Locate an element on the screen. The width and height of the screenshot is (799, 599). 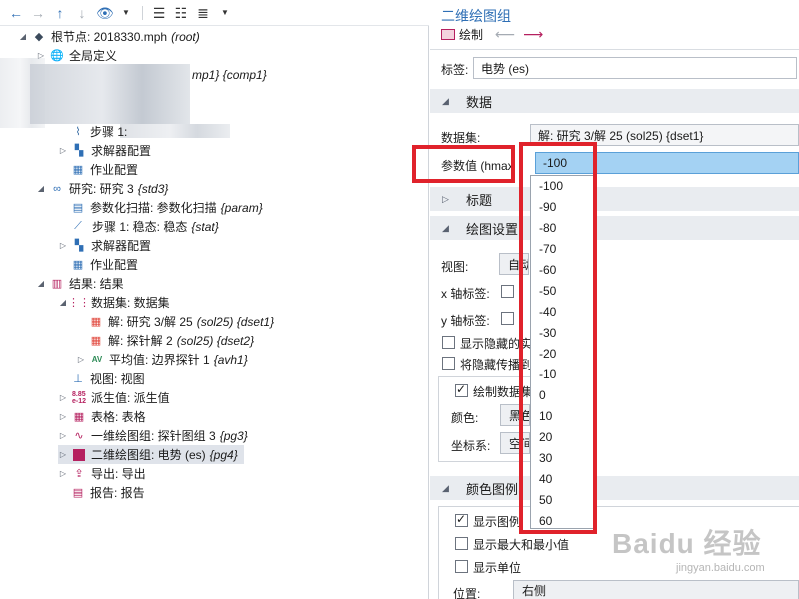
tree-solver-config-2: ▷ ▚ 求解器配置 is located at coordinates (104, 245).